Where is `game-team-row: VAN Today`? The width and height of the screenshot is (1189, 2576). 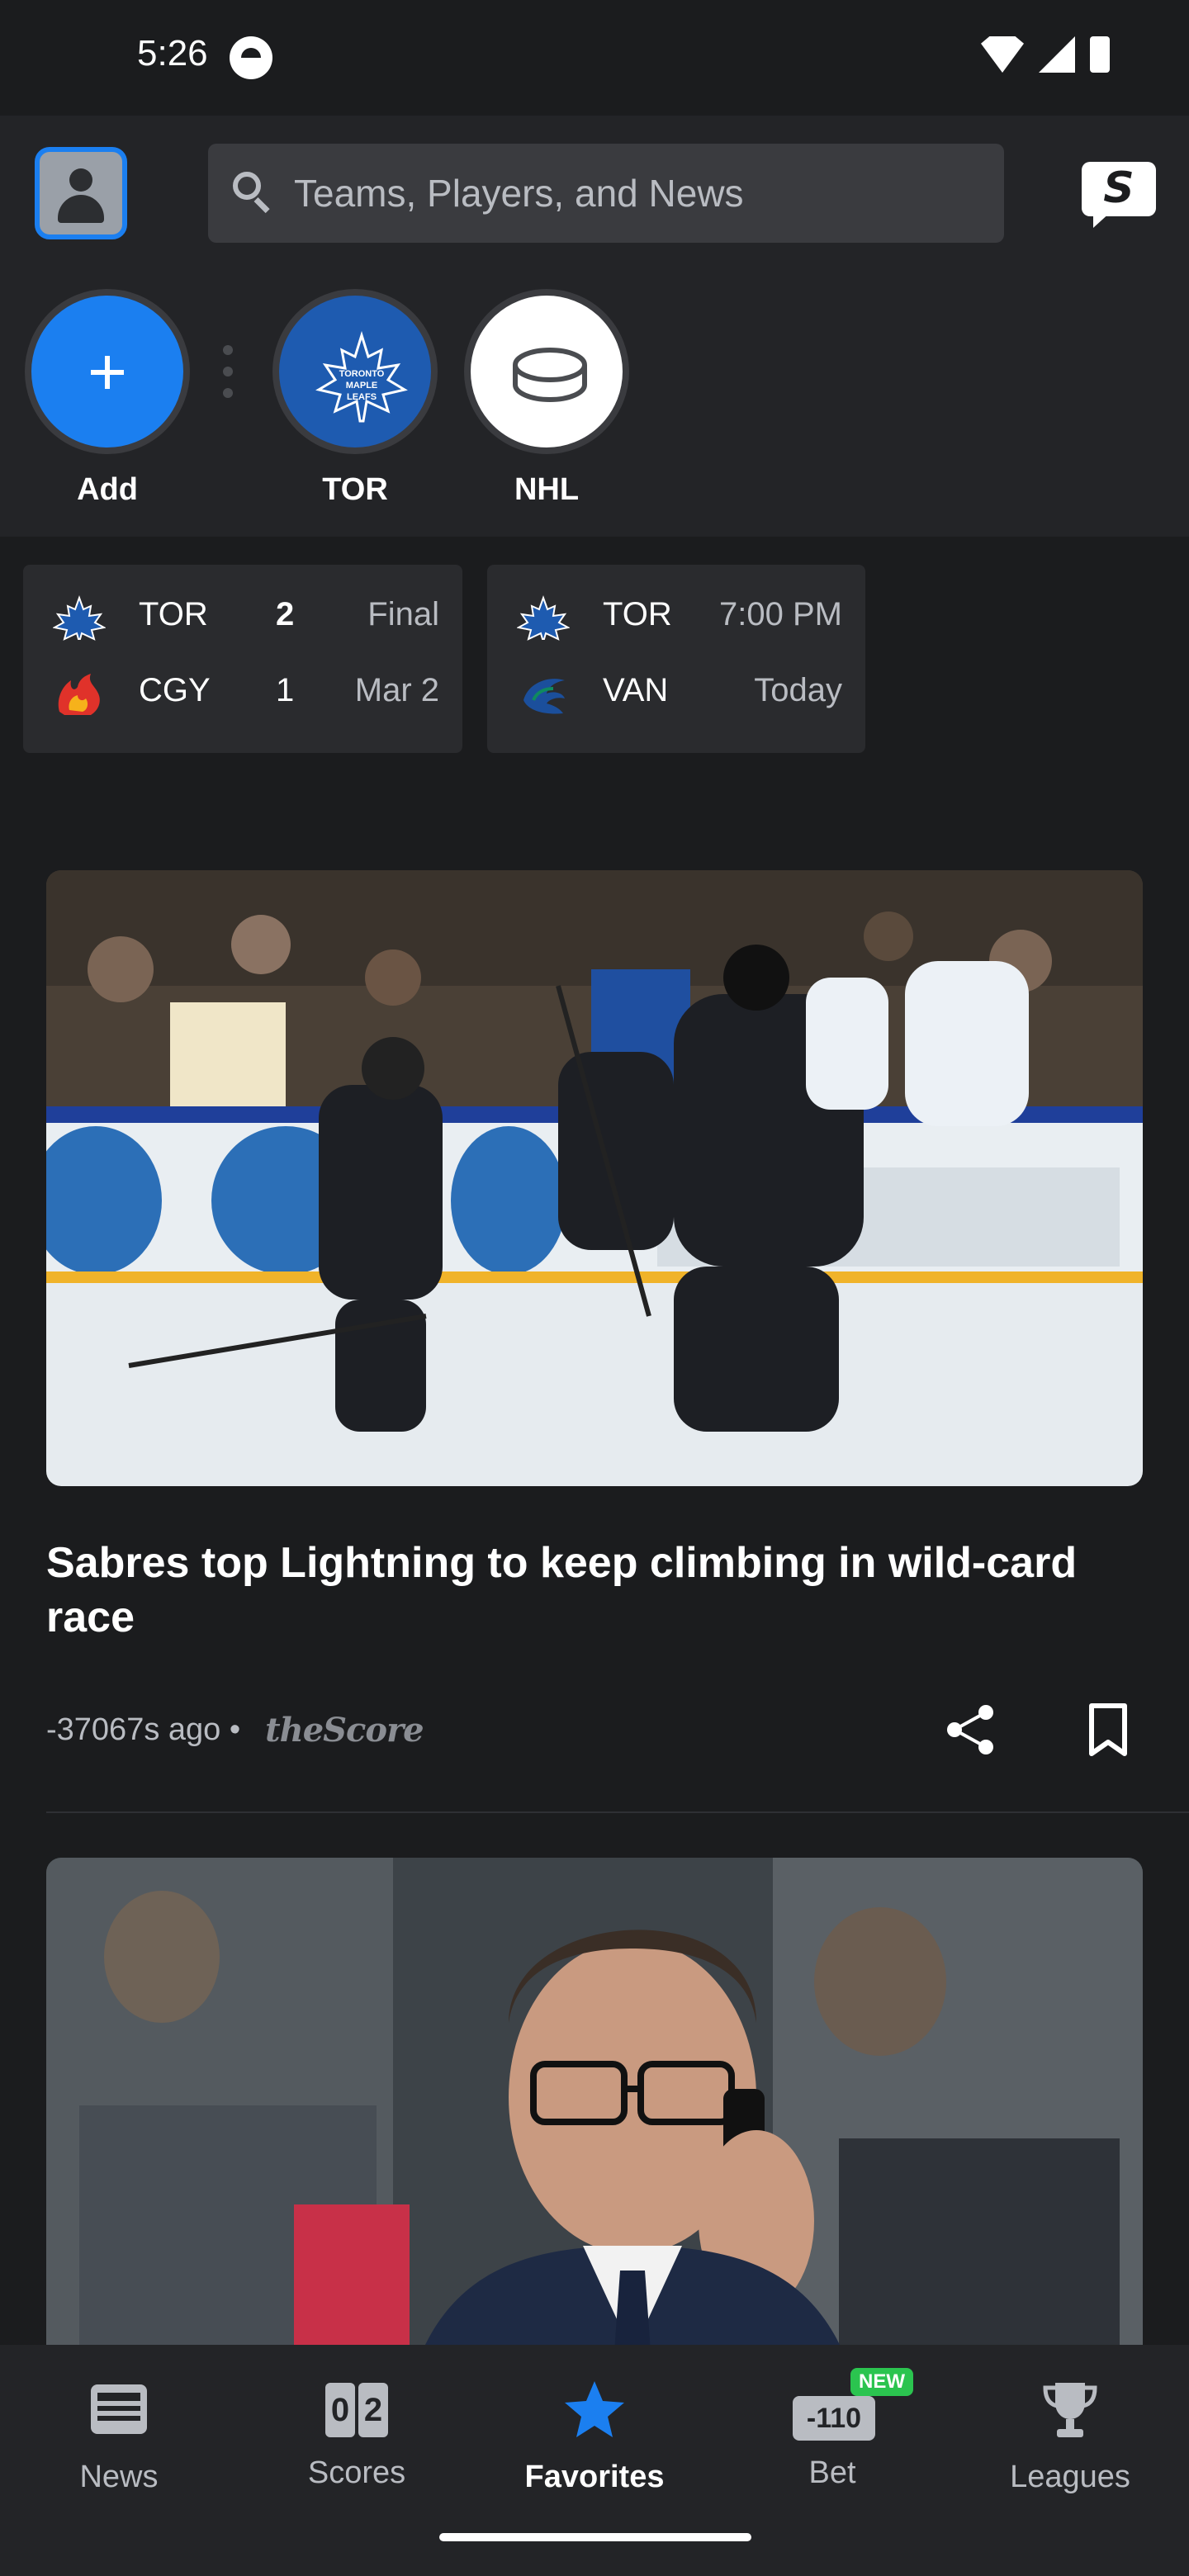
game-team-row: VAN Today is located at coordinates (676, 689).